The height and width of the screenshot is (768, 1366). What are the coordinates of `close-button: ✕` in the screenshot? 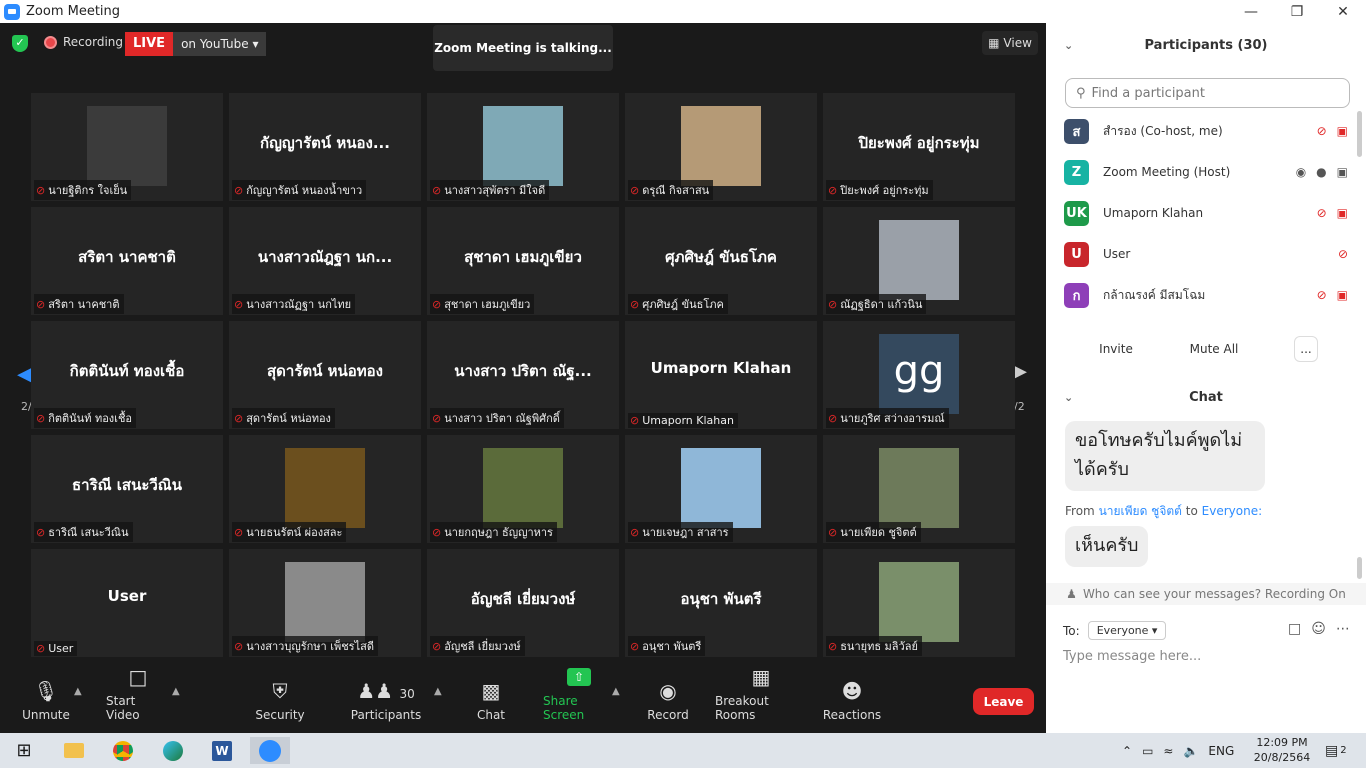 It's located at (1343, 11).